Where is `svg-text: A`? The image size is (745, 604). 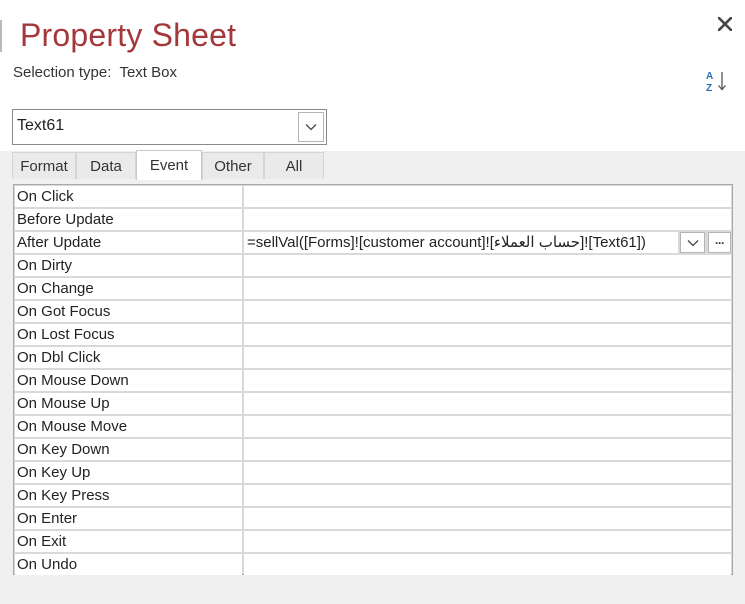 svg-text: A is located at coordinates (709, 76).